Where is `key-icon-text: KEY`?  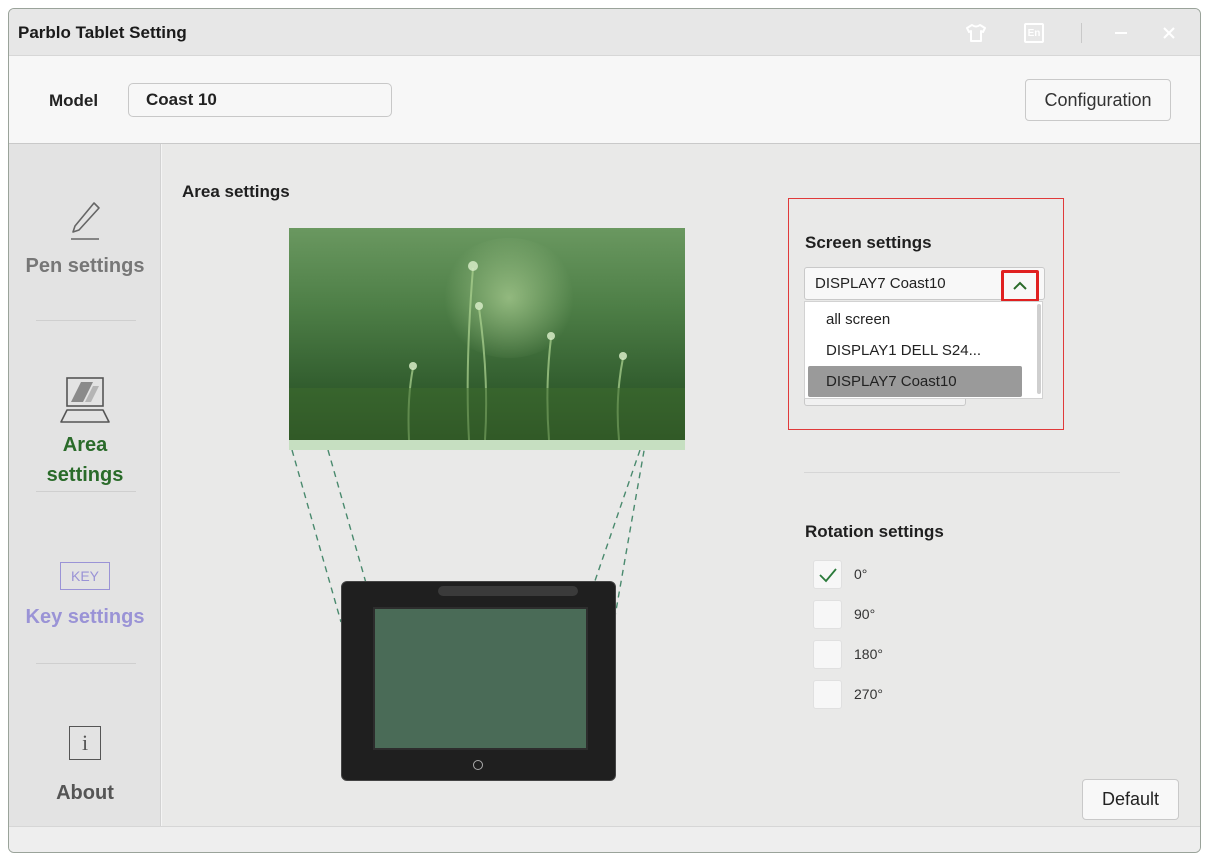
key-icon-text: KEY is located at coordinates (85, 576).